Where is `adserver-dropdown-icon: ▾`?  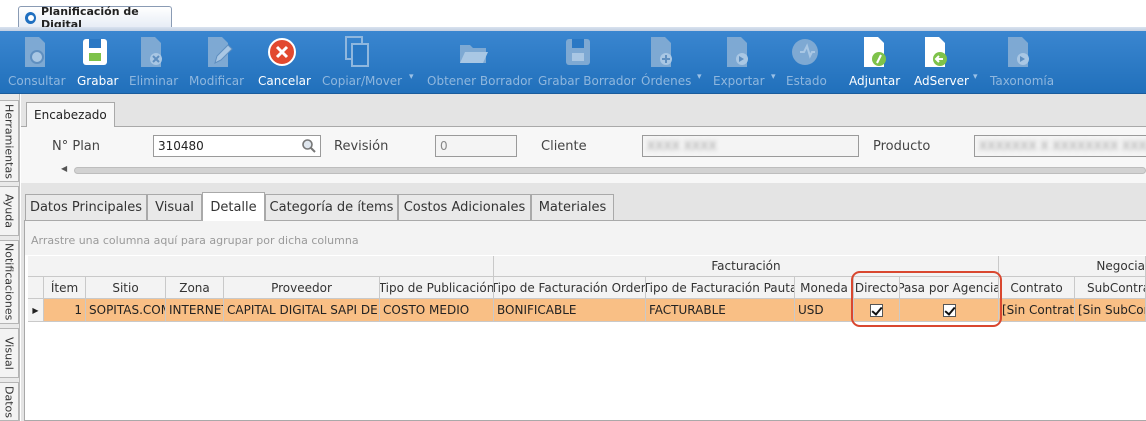
adserver-dropdown-icon: ▾ is located at coordinates (975, 77).